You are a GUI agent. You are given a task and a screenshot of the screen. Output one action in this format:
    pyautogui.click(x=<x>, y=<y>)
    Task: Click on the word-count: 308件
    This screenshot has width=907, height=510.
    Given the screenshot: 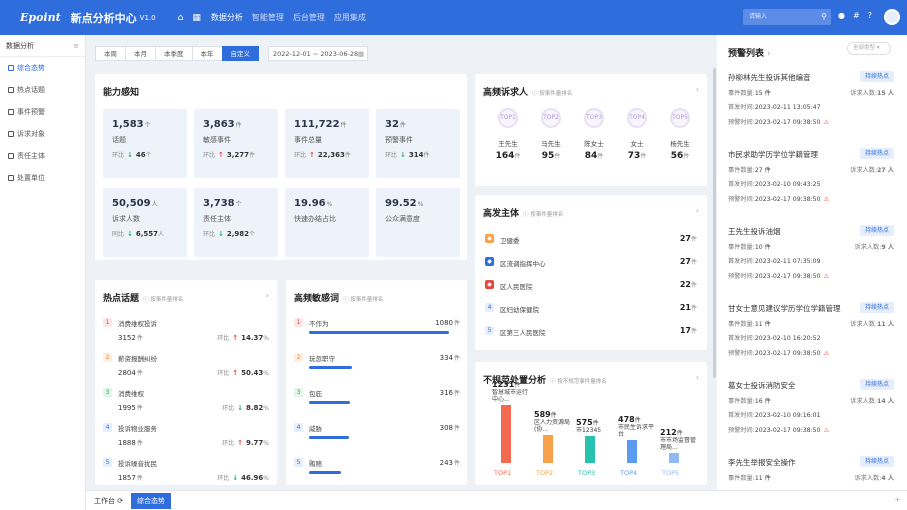 What is the action you would take?
    pyautogui.click(x=450, y=427)
    